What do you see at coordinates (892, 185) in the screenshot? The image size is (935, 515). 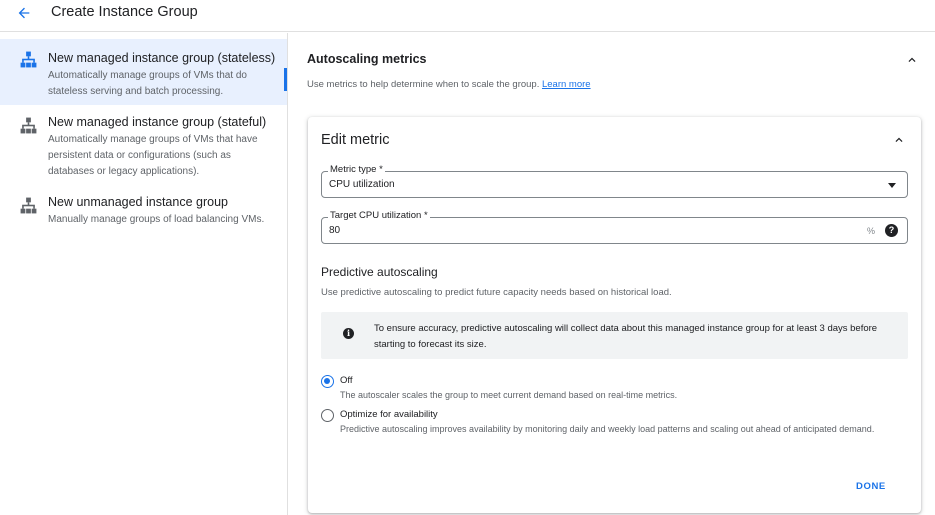 I see `dropdown-arrow-icon` at bounding box center [892, 185].